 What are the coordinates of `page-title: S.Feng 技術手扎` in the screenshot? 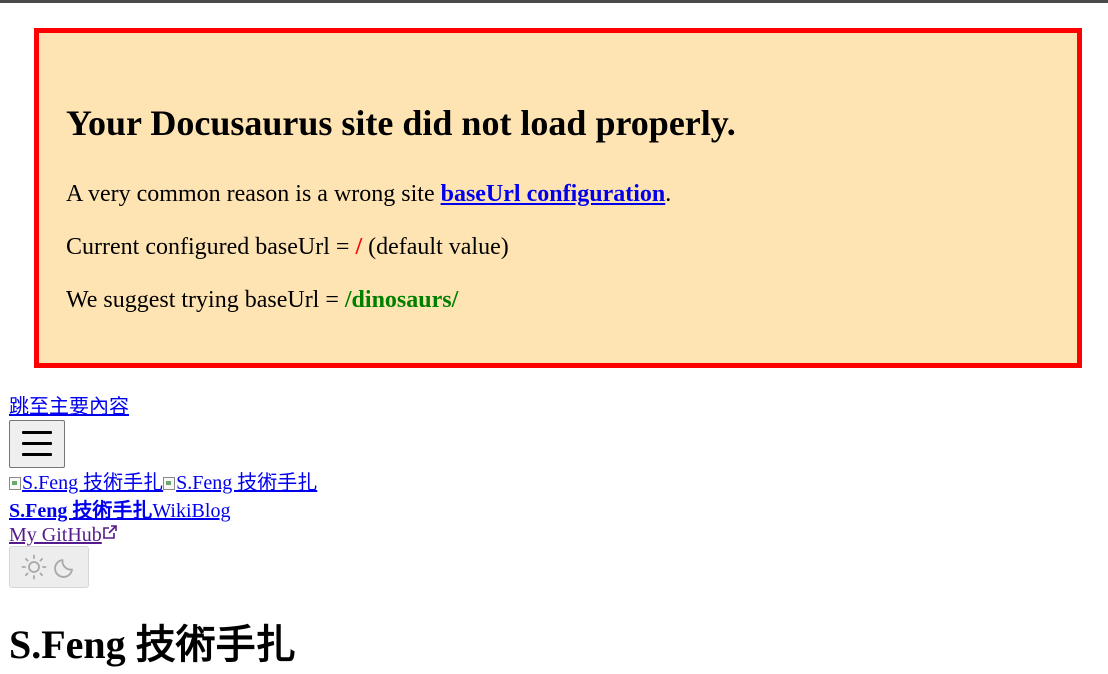 It's located at (152, 644).